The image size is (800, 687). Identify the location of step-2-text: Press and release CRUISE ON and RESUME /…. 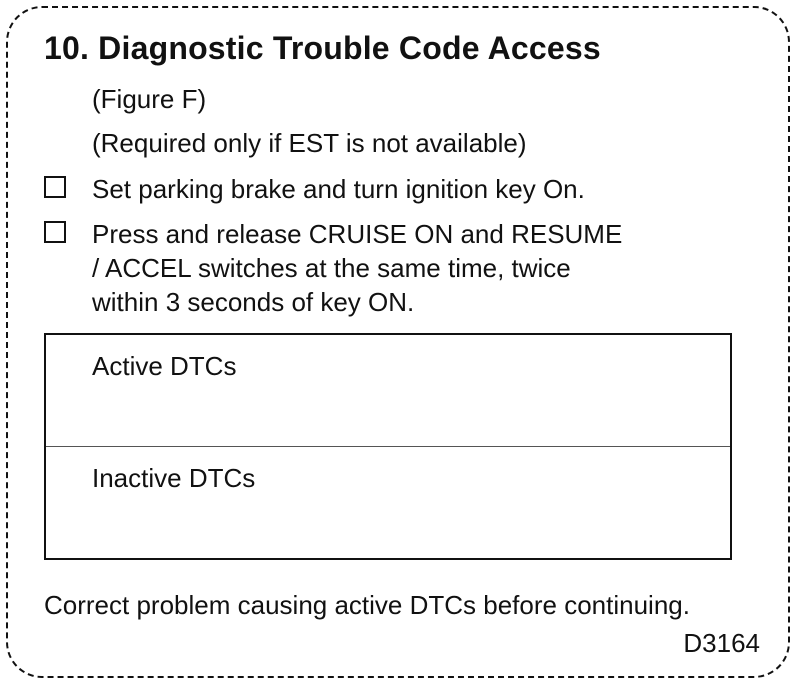
(357, 268).